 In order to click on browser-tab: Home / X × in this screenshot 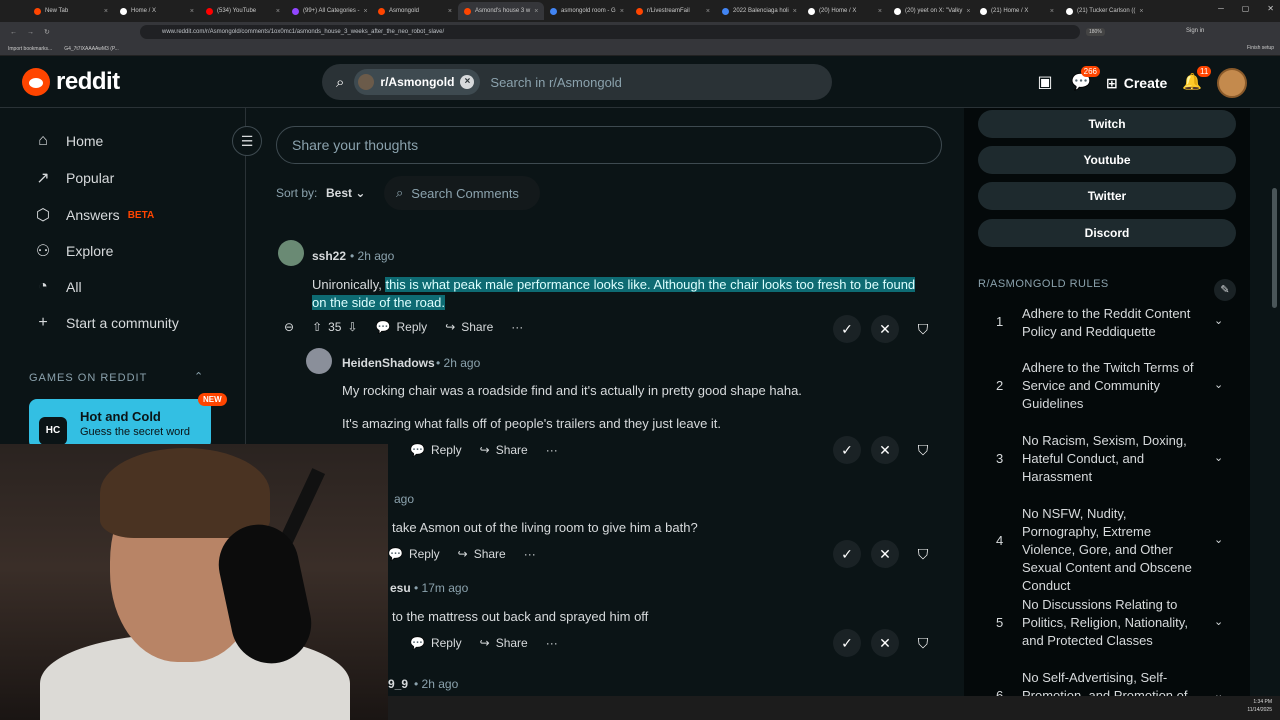, I will do `click(157, 11)`.